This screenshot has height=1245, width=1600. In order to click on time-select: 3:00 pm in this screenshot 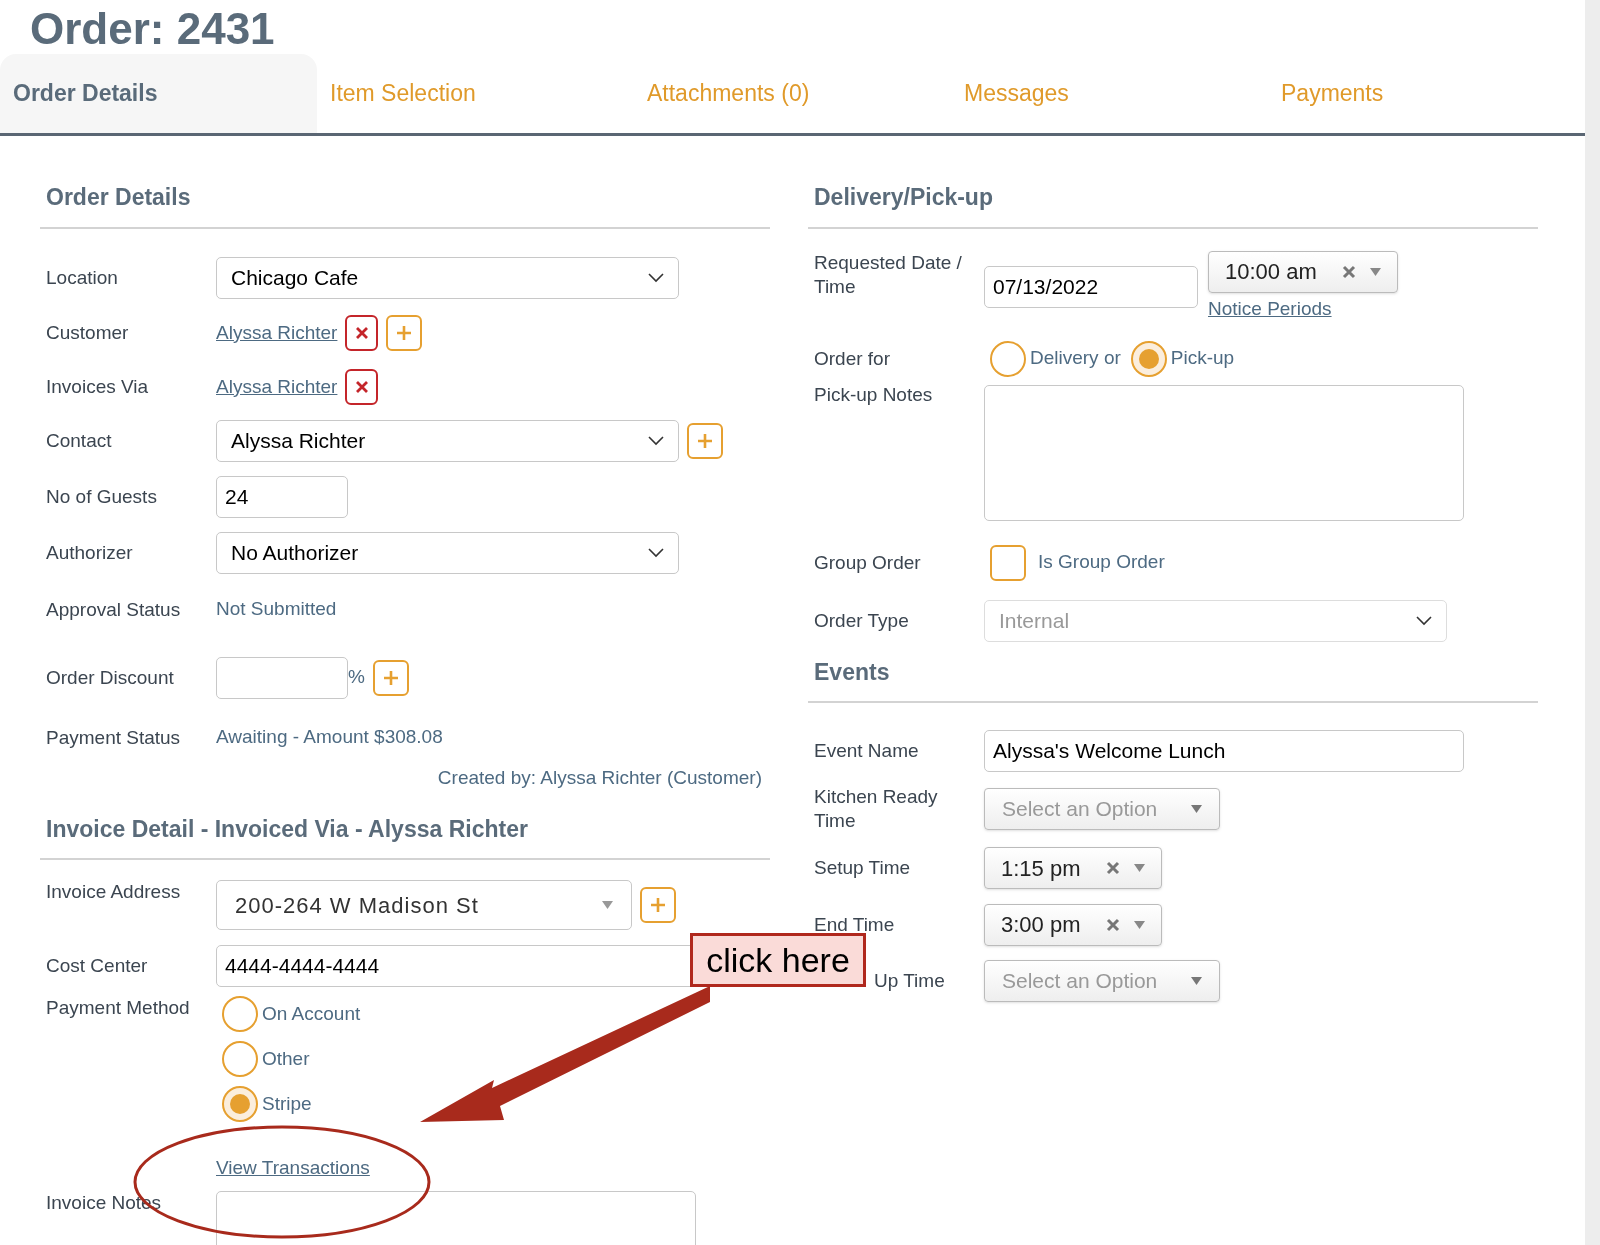, I will do `click(1073, 924)`.